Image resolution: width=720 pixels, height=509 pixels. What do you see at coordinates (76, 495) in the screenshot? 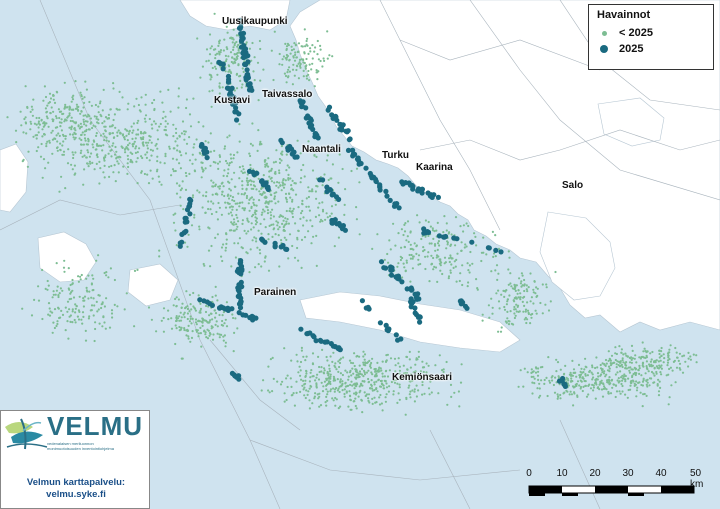
I see `service-link: velmu.syke.fi` at bounding box center [76, 495].